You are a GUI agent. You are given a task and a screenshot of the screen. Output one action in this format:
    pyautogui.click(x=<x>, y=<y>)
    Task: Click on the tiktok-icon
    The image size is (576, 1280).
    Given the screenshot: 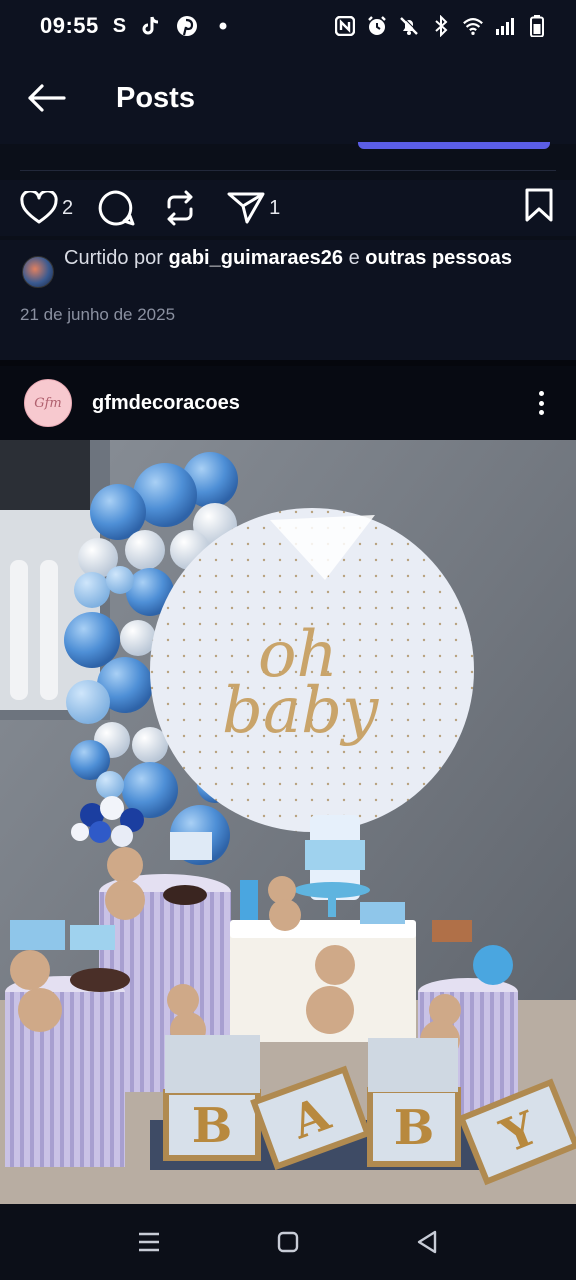 What is the action you would take?
    pyautogui.click(x=151, y=26)
    